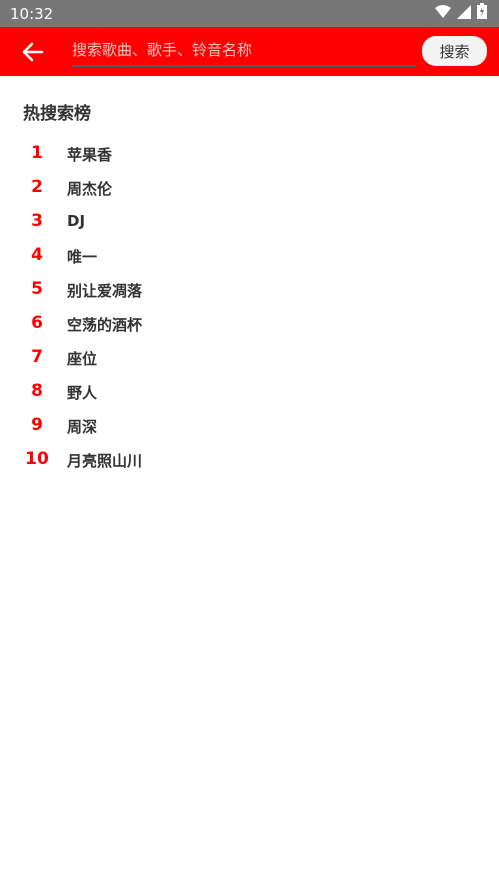  Describe the element at coordinates (105, 291) in the screenshot. I see `hot-search-text: 别让爱凋落` at that location.